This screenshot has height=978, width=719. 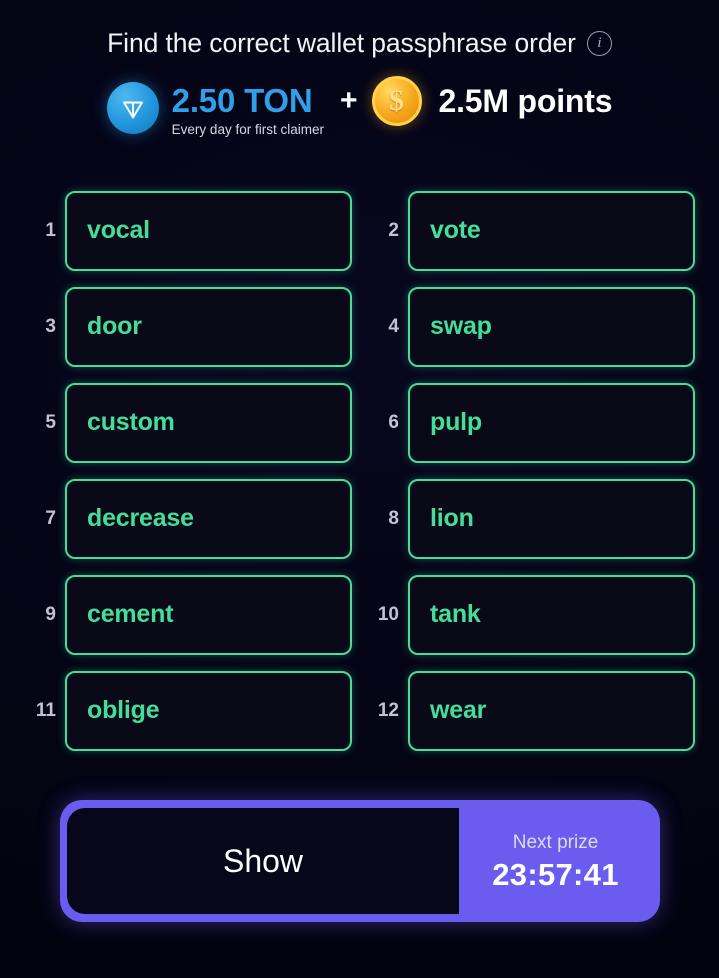 I want to click on info-icon-glyph: i, so click(x=599, y=42).